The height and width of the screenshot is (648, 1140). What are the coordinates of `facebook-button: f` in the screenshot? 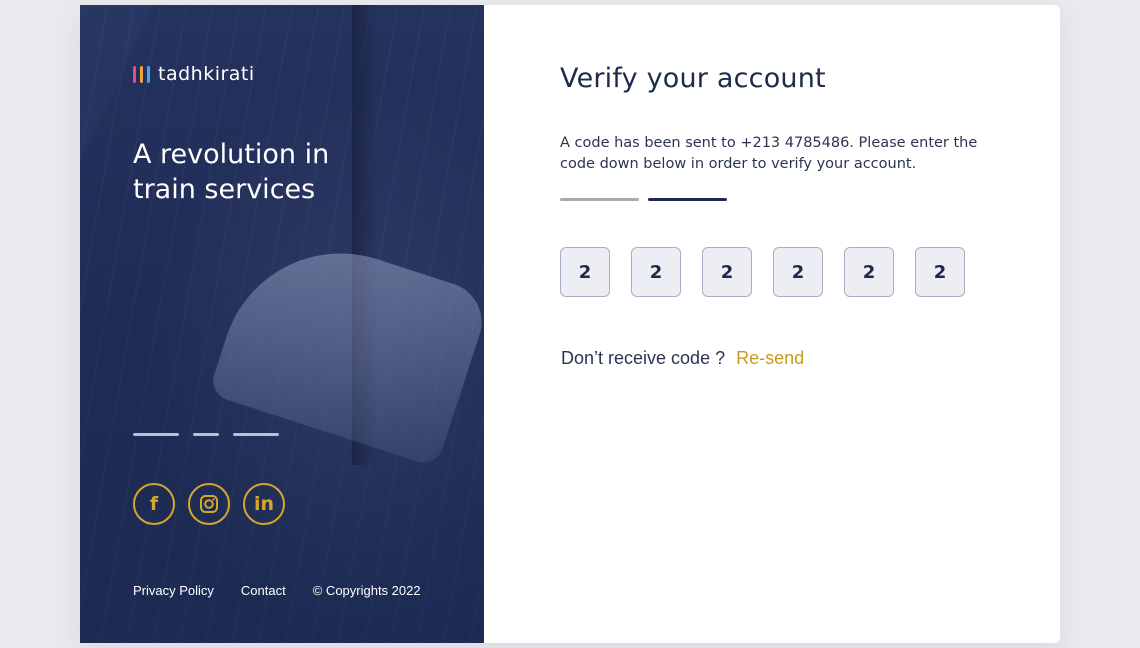 It's located at (154, 504).